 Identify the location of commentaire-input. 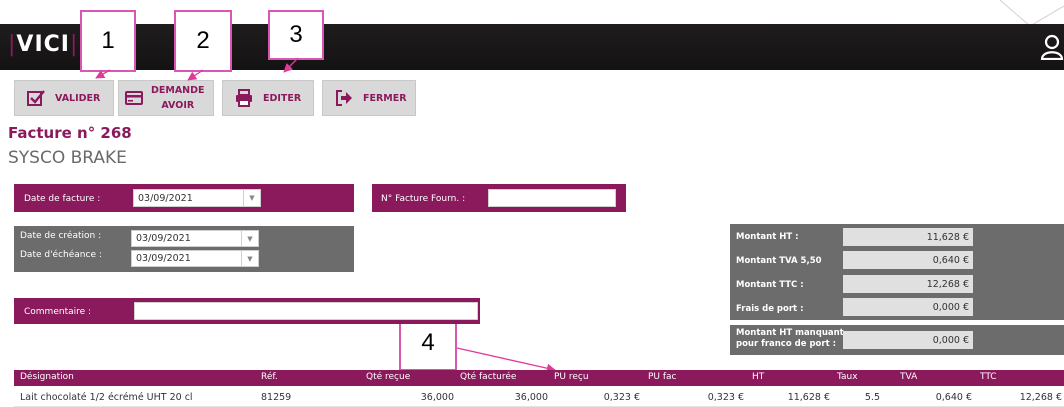
(306, 311).